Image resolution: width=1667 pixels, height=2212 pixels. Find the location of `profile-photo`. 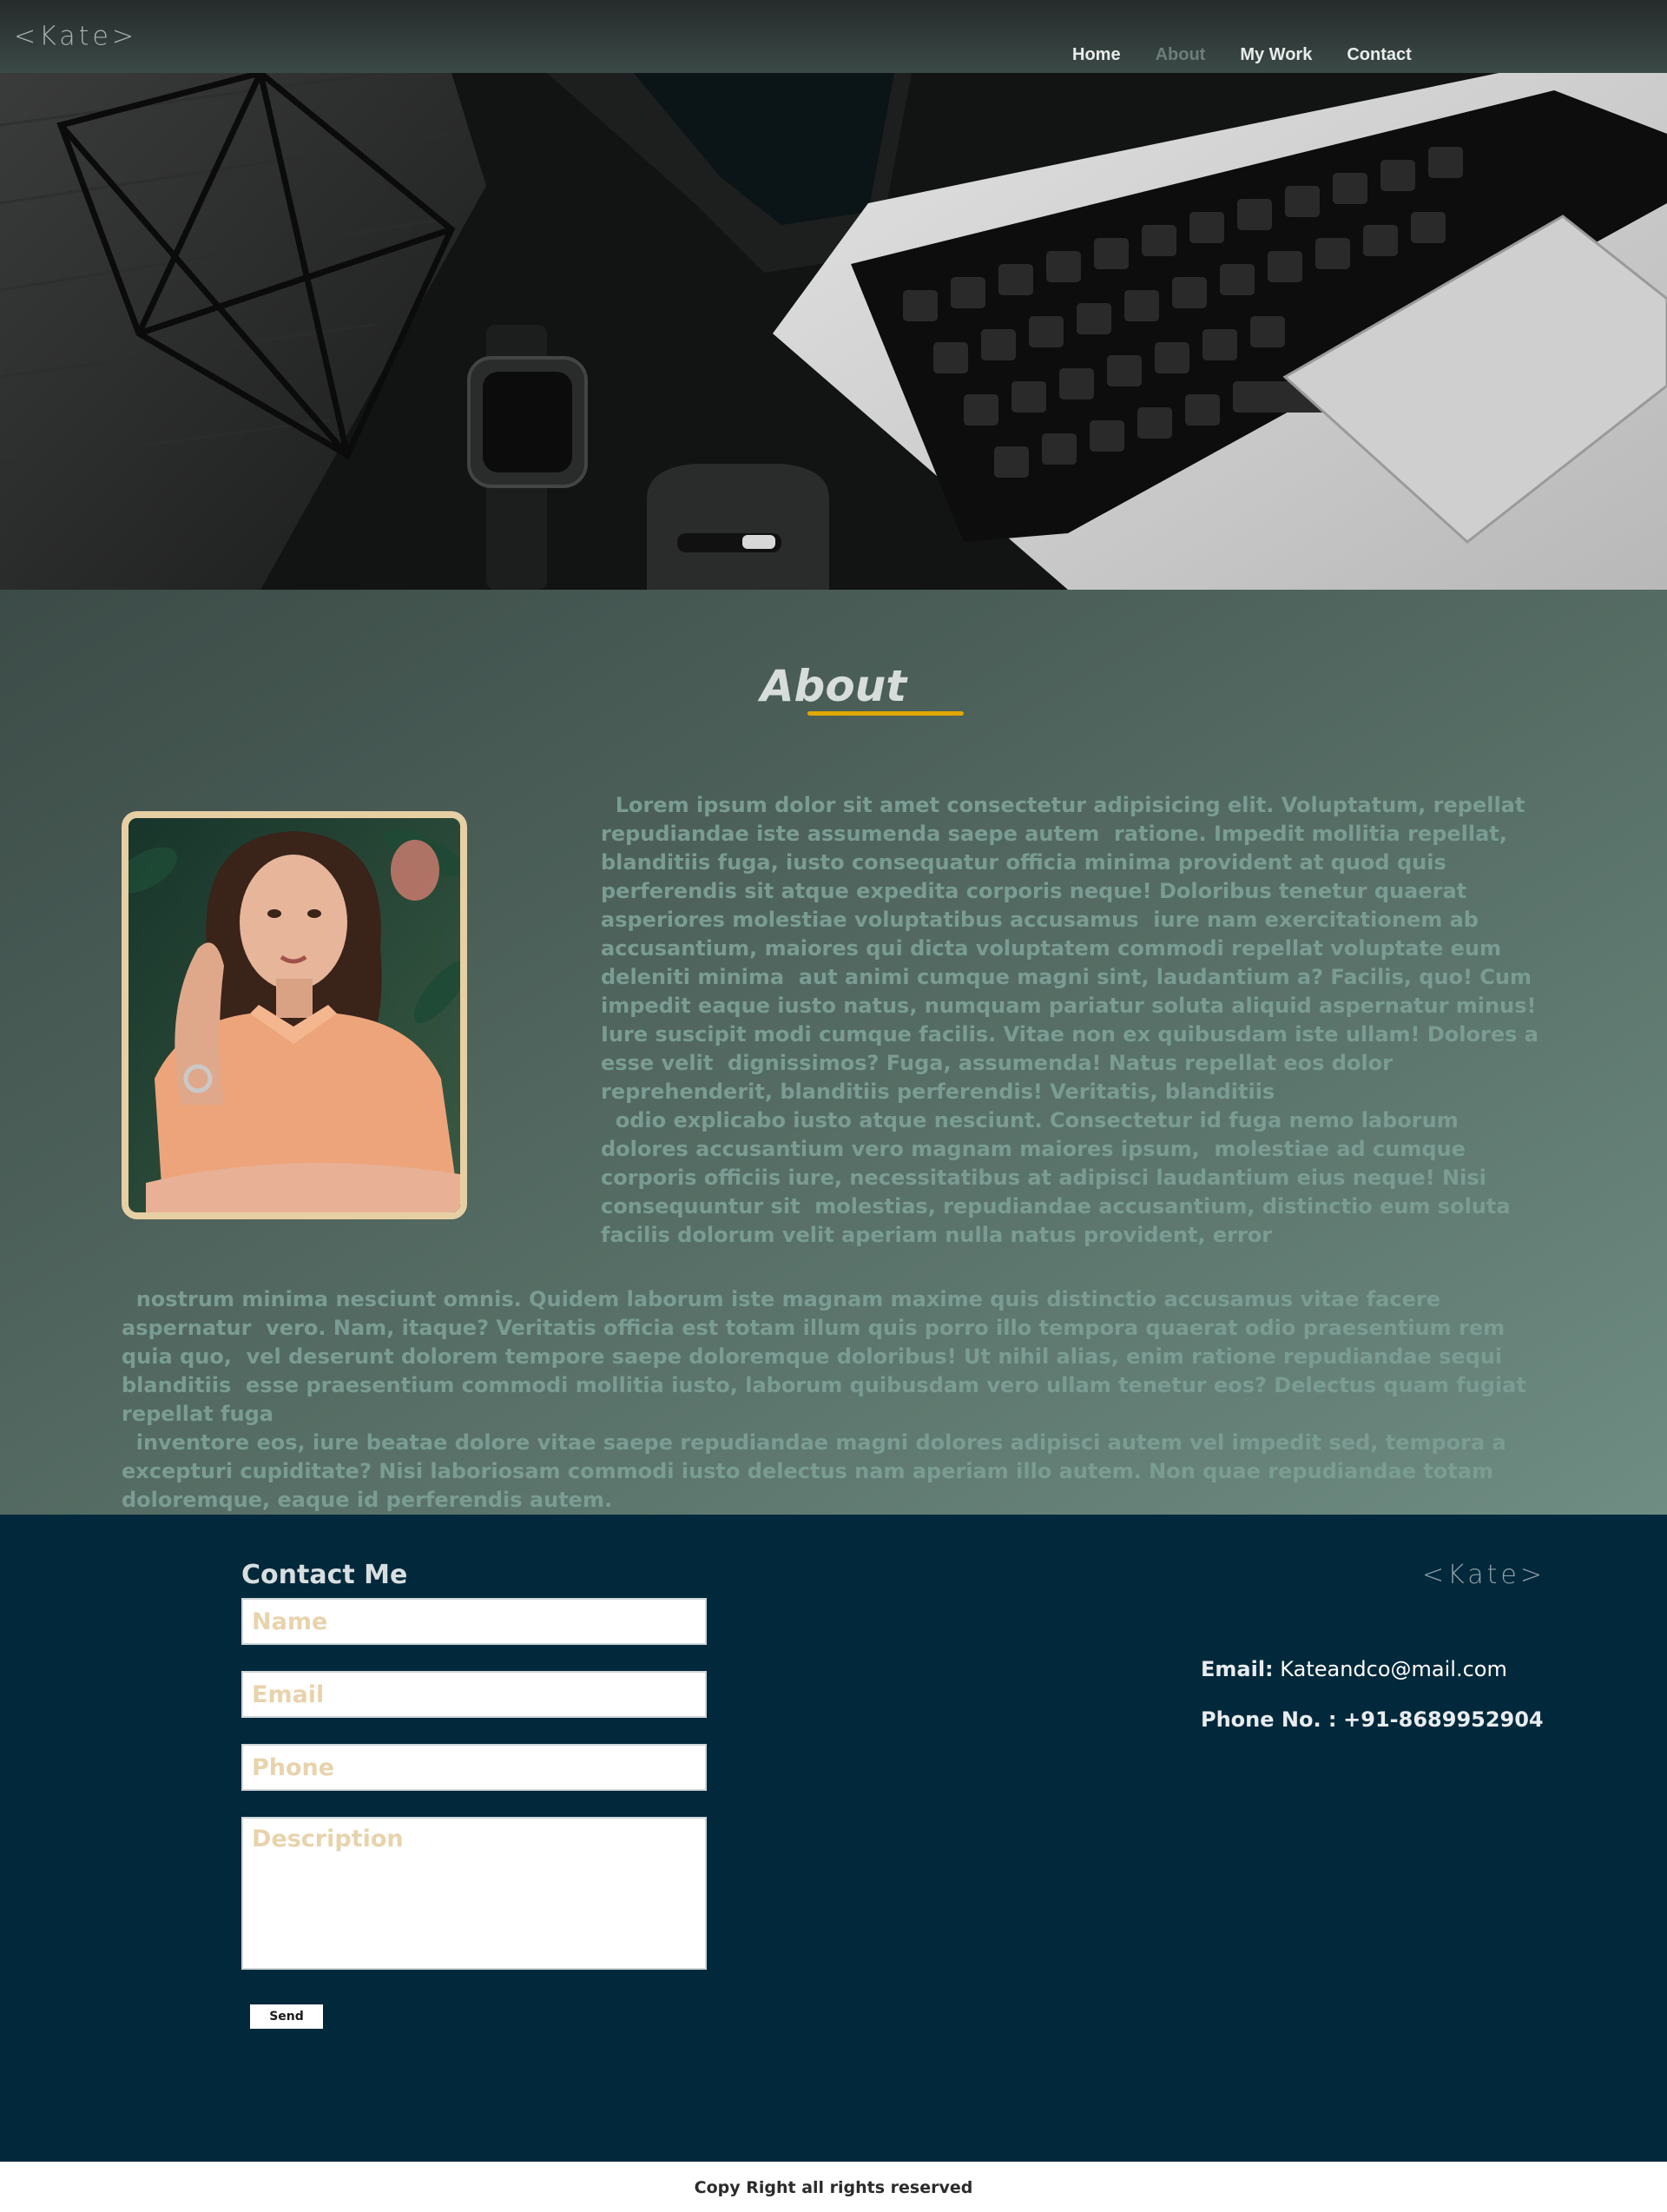

profile-photo is located at coordinates (294, 1015).